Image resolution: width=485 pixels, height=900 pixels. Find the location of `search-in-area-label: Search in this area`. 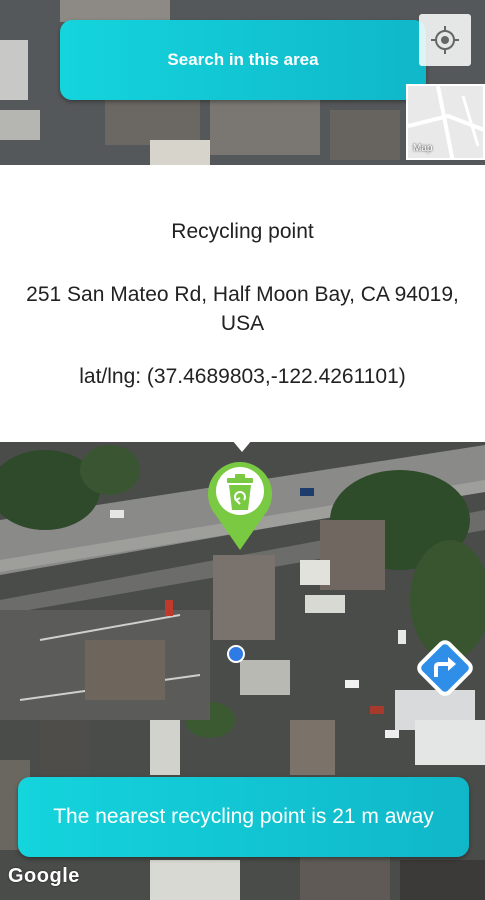

search-in-area-label: Search in this area is located at coordinates (243, 59).